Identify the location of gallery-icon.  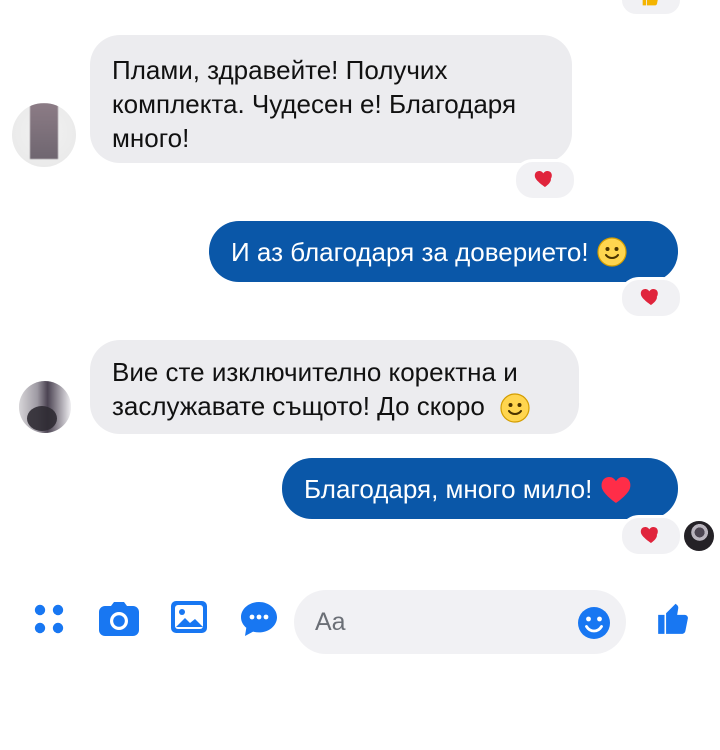
(189, 619).